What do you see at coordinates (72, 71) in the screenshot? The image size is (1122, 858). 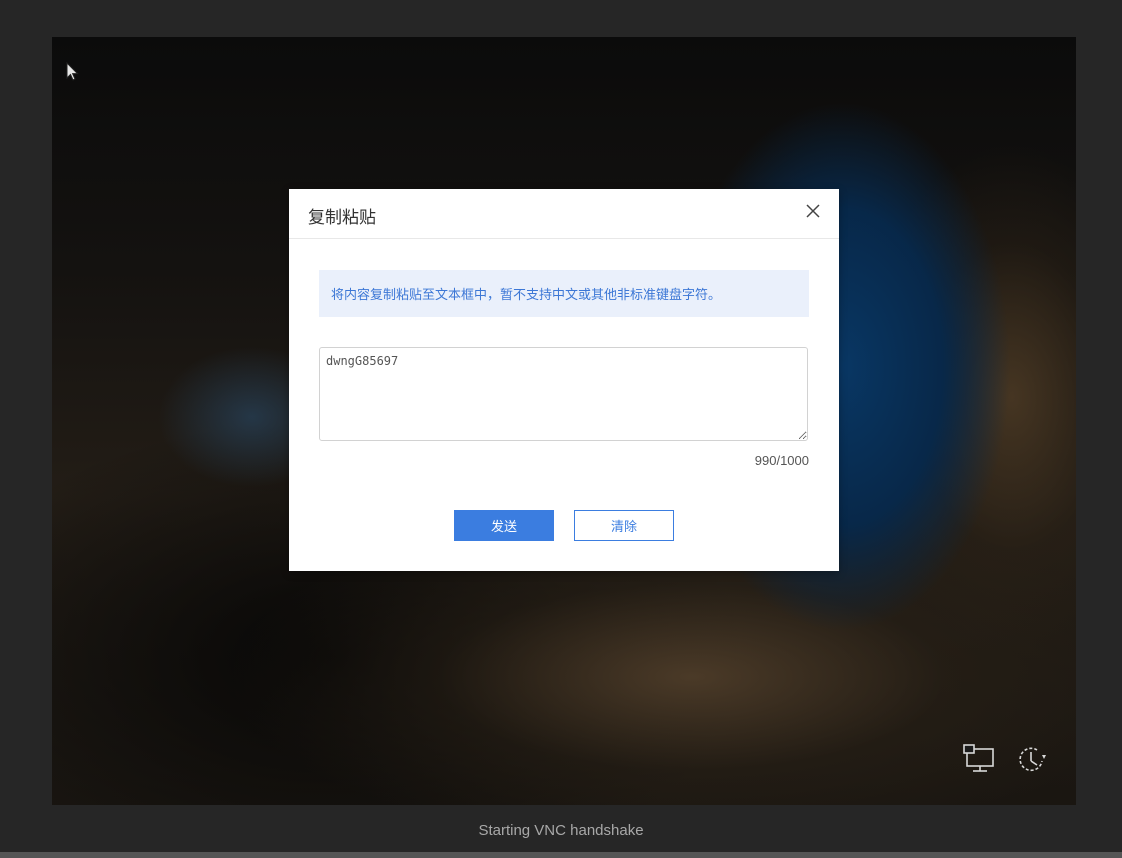 I see `mouse-pointer-icon` at bounding box center [72, 71].